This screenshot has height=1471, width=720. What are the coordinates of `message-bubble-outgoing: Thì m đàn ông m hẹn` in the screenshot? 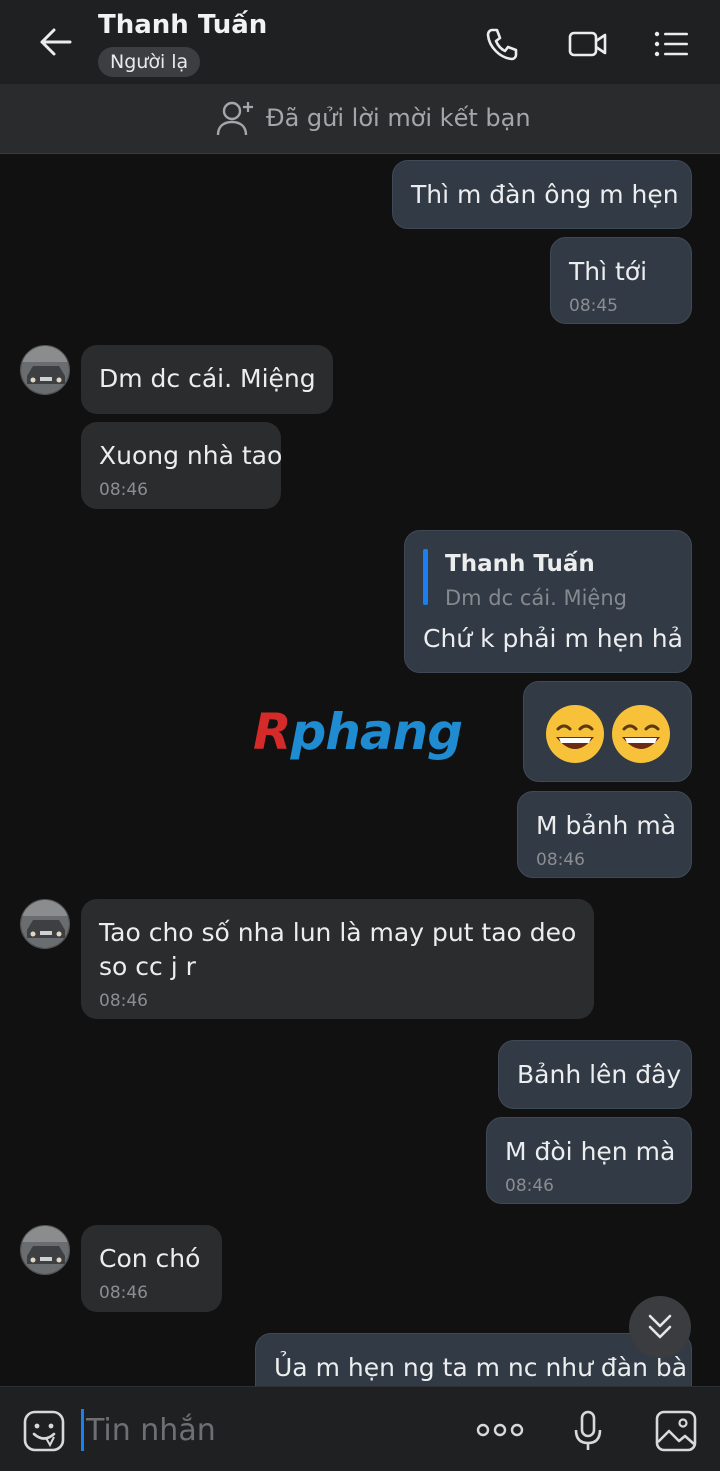 It's located at (542, 194).